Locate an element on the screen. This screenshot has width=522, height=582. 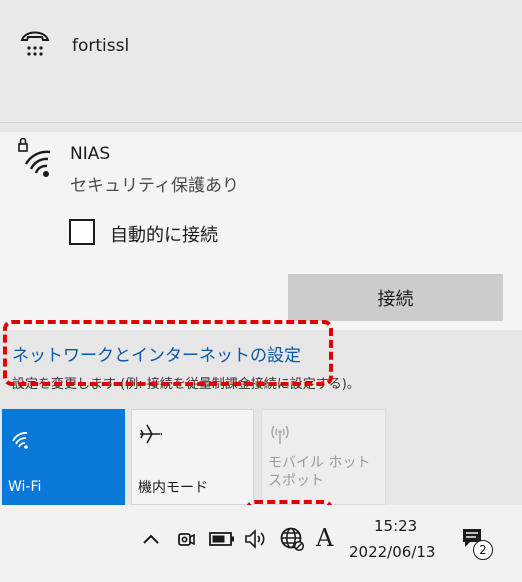
connect-button: 接続 is located at coordinates (395, 297).